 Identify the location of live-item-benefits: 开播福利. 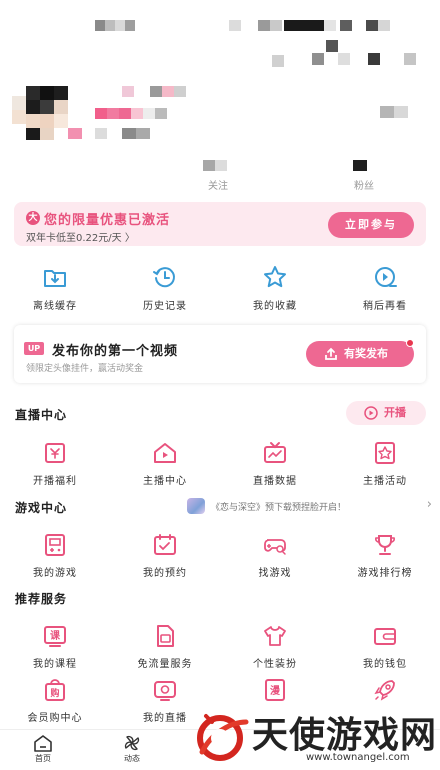
(55, 463).